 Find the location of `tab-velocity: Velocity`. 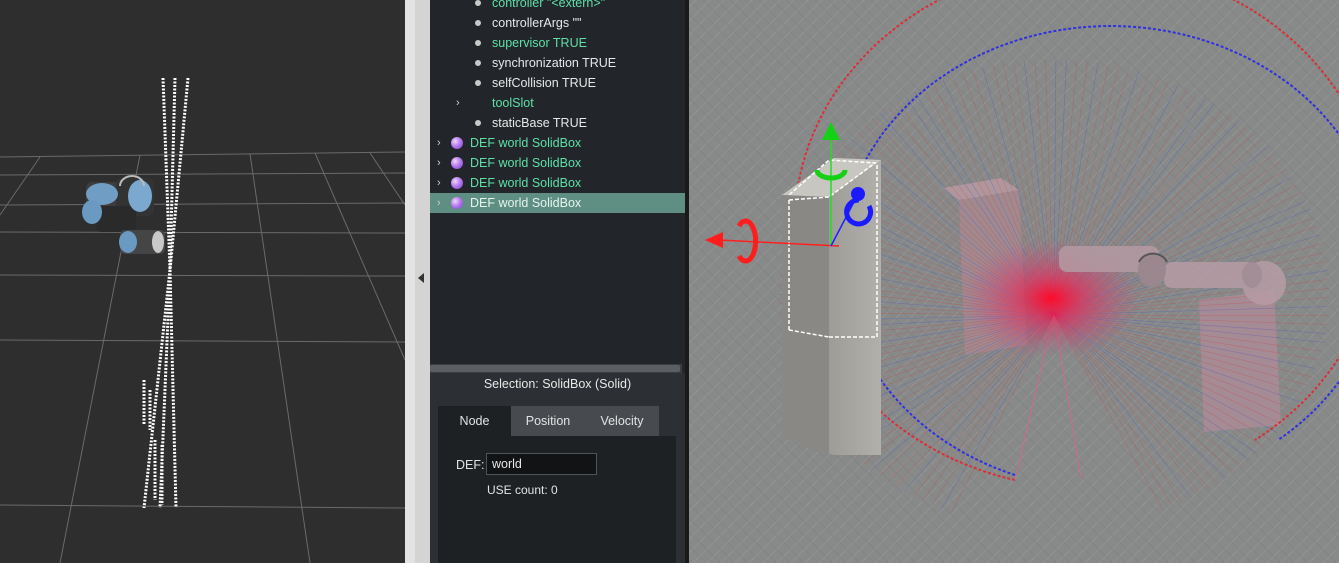

tab-velocity: Velocity is located at coordinates (622, 421).